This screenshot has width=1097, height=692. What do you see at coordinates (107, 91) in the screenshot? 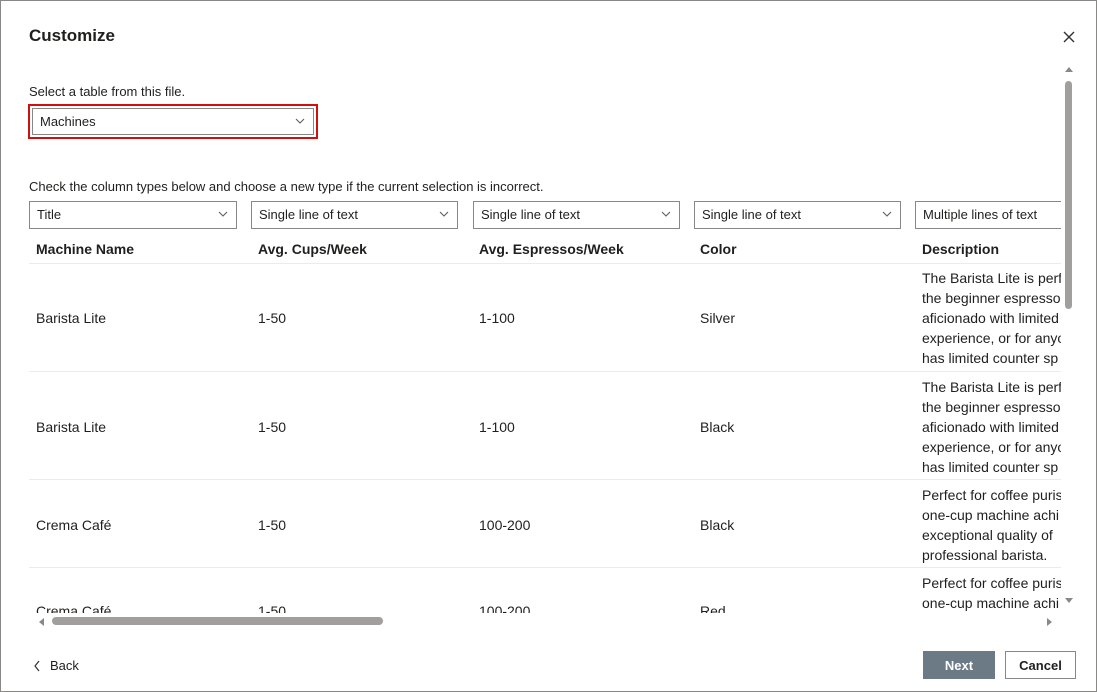
I see `table-select-label: Select a table from this file.` at bounding box center [107, 91].